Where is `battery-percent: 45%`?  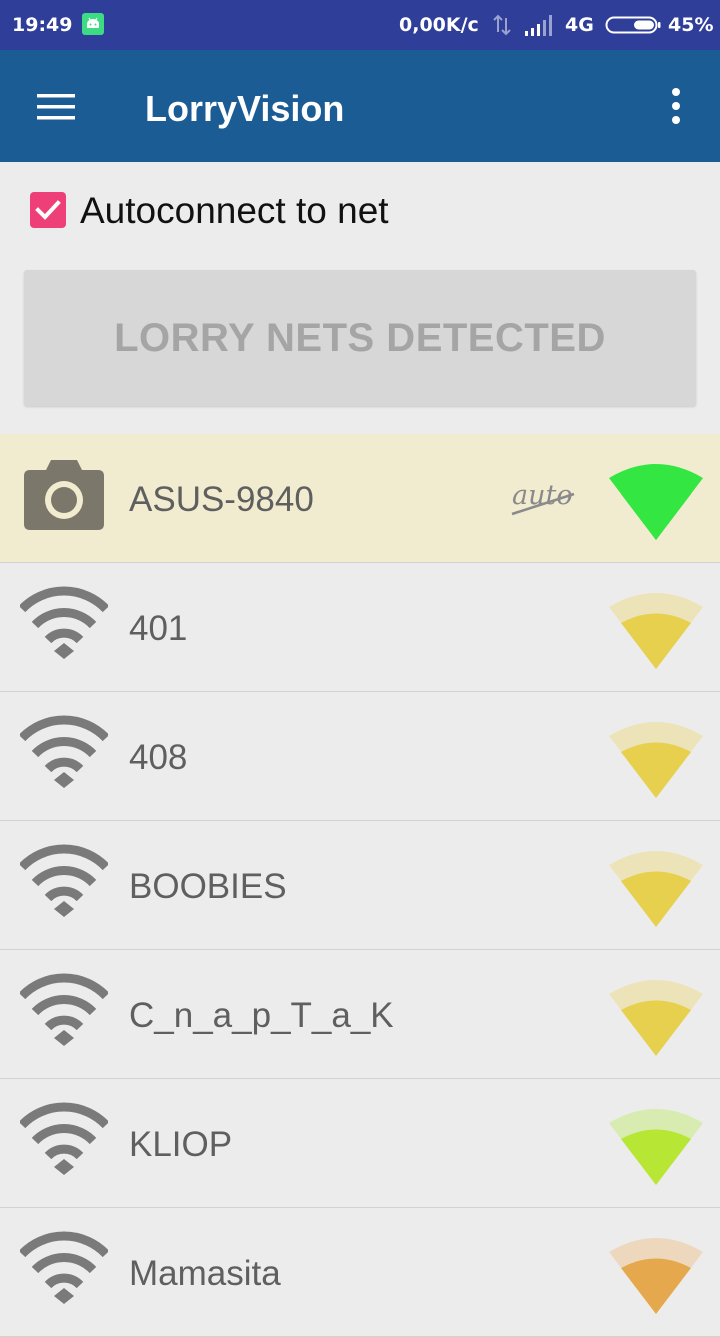
battery-percent: 45% is located at coordinates (691, 25).